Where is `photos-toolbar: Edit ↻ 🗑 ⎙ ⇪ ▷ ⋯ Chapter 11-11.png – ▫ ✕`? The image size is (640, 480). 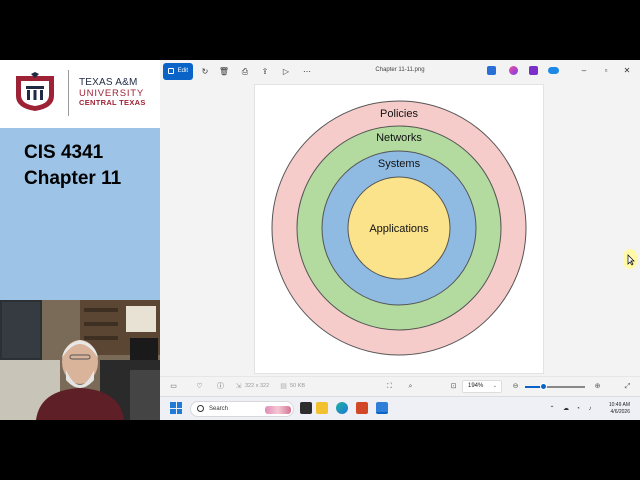
photos-toolbar: Edit ↻ 🗑 ⎙ ⇪ ▷ ⋯ Chapter 11-11.png – ▫ ✕ is located at coordinates (400, 72).